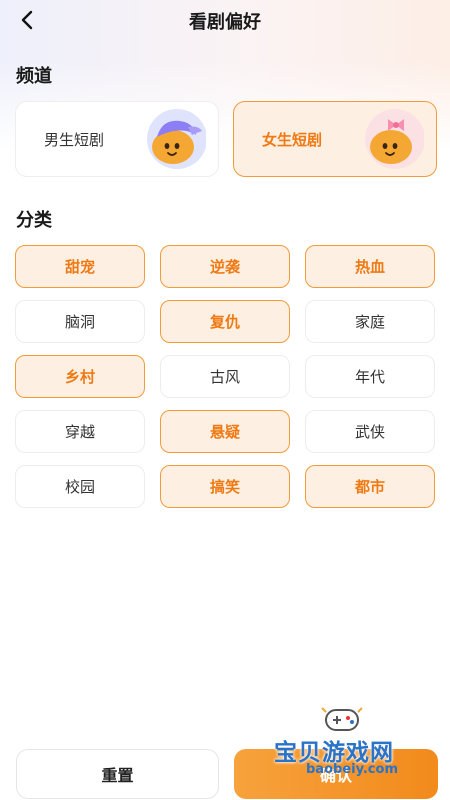  I want to click on gamepad-icon, so click(342, 719).